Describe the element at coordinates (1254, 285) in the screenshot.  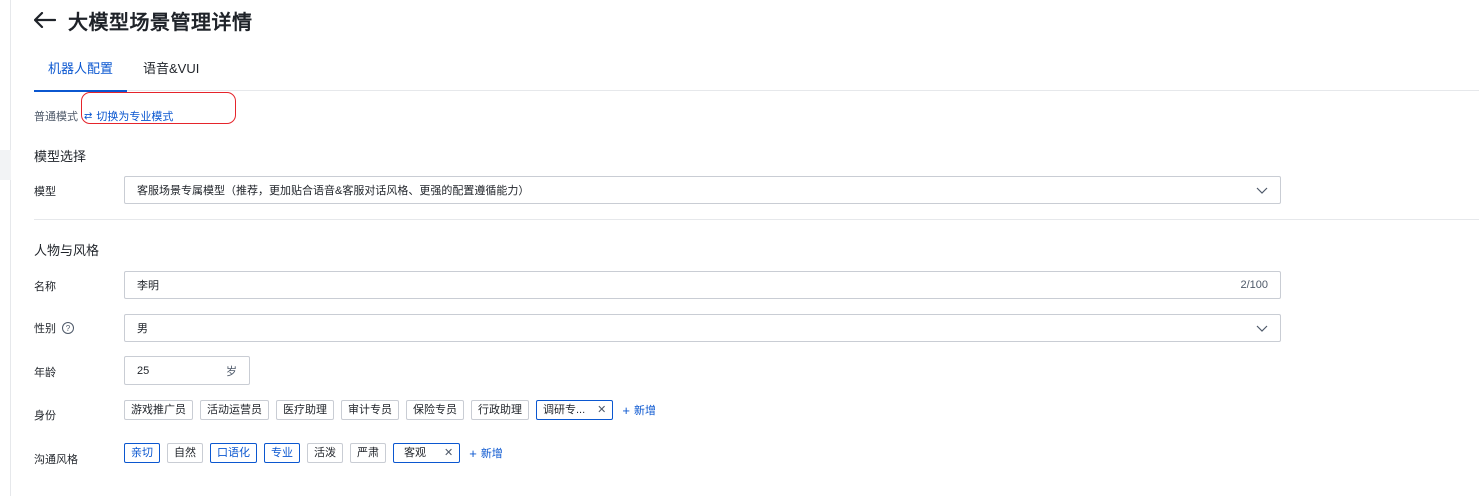
I see `name-char-count: 2/100` at that location.